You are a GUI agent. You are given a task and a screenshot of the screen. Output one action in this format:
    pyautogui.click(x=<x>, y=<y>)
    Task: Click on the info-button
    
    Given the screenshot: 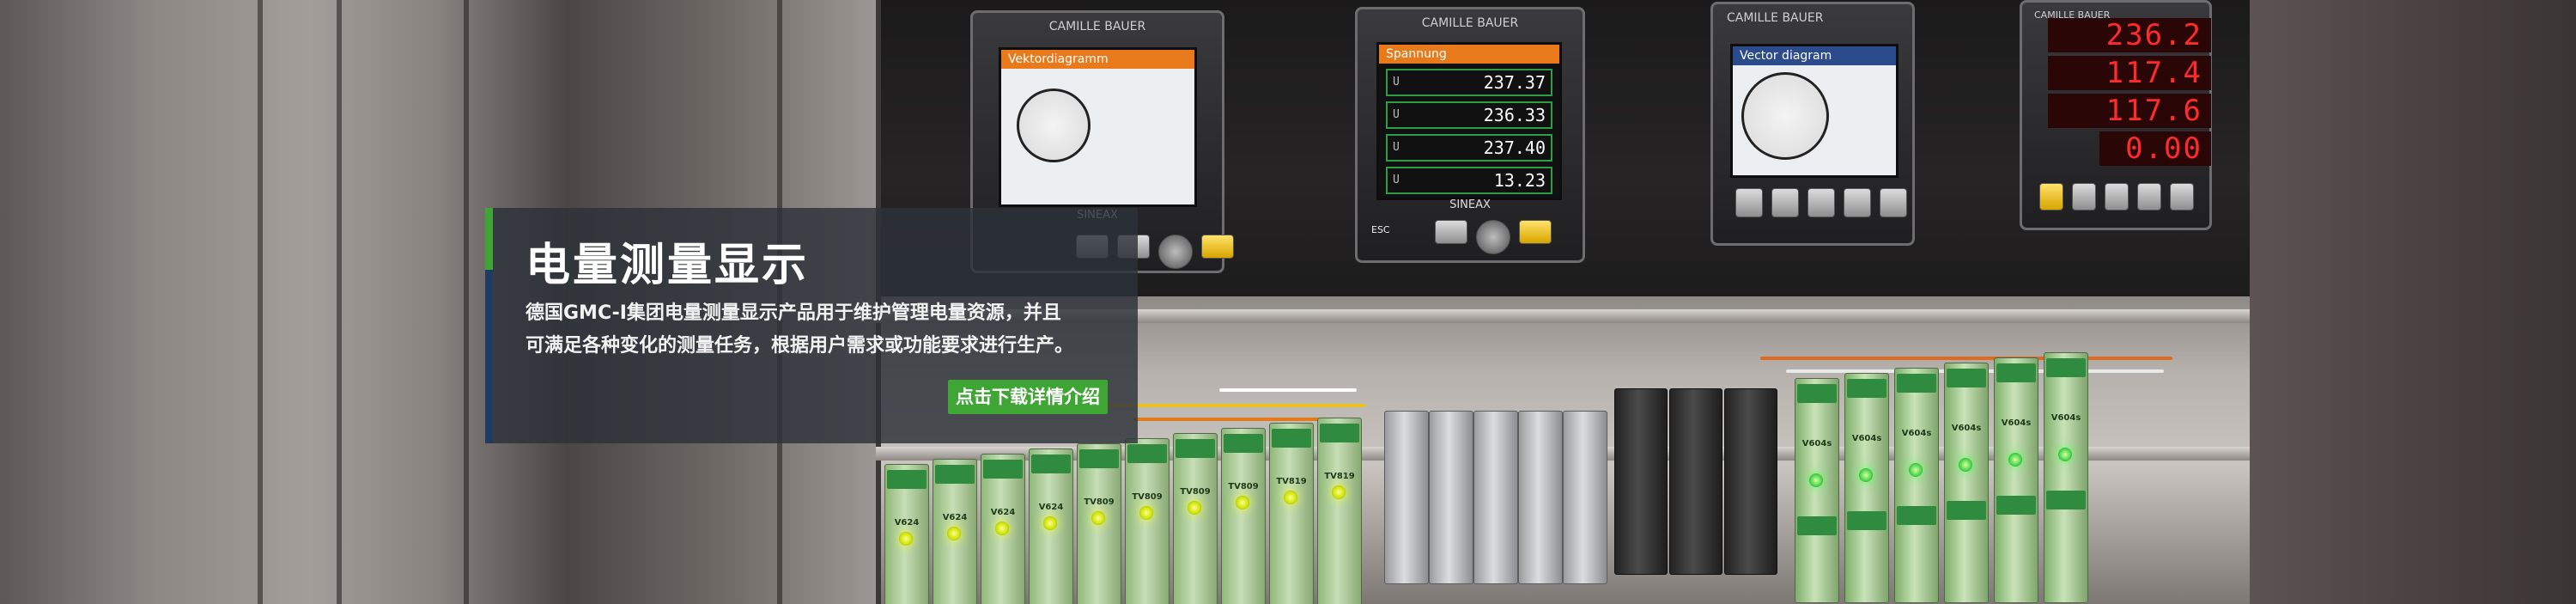 What is the action you would take?
    pyautogui.click(x=2051, y=197)
    